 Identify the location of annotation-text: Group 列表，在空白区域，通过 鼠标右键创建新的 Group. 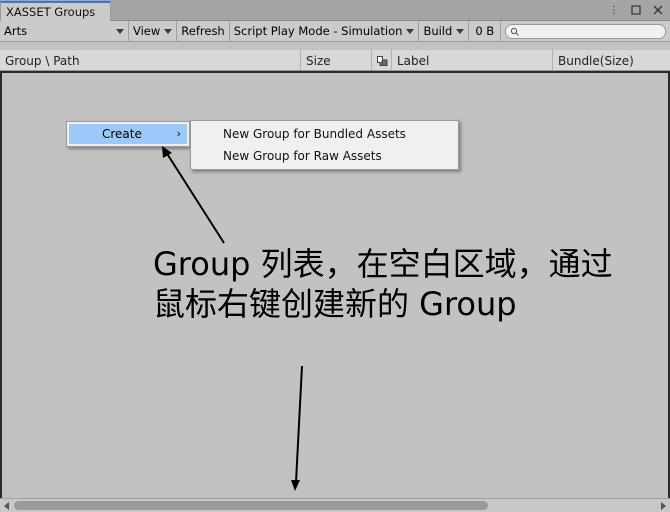
(393, 284).